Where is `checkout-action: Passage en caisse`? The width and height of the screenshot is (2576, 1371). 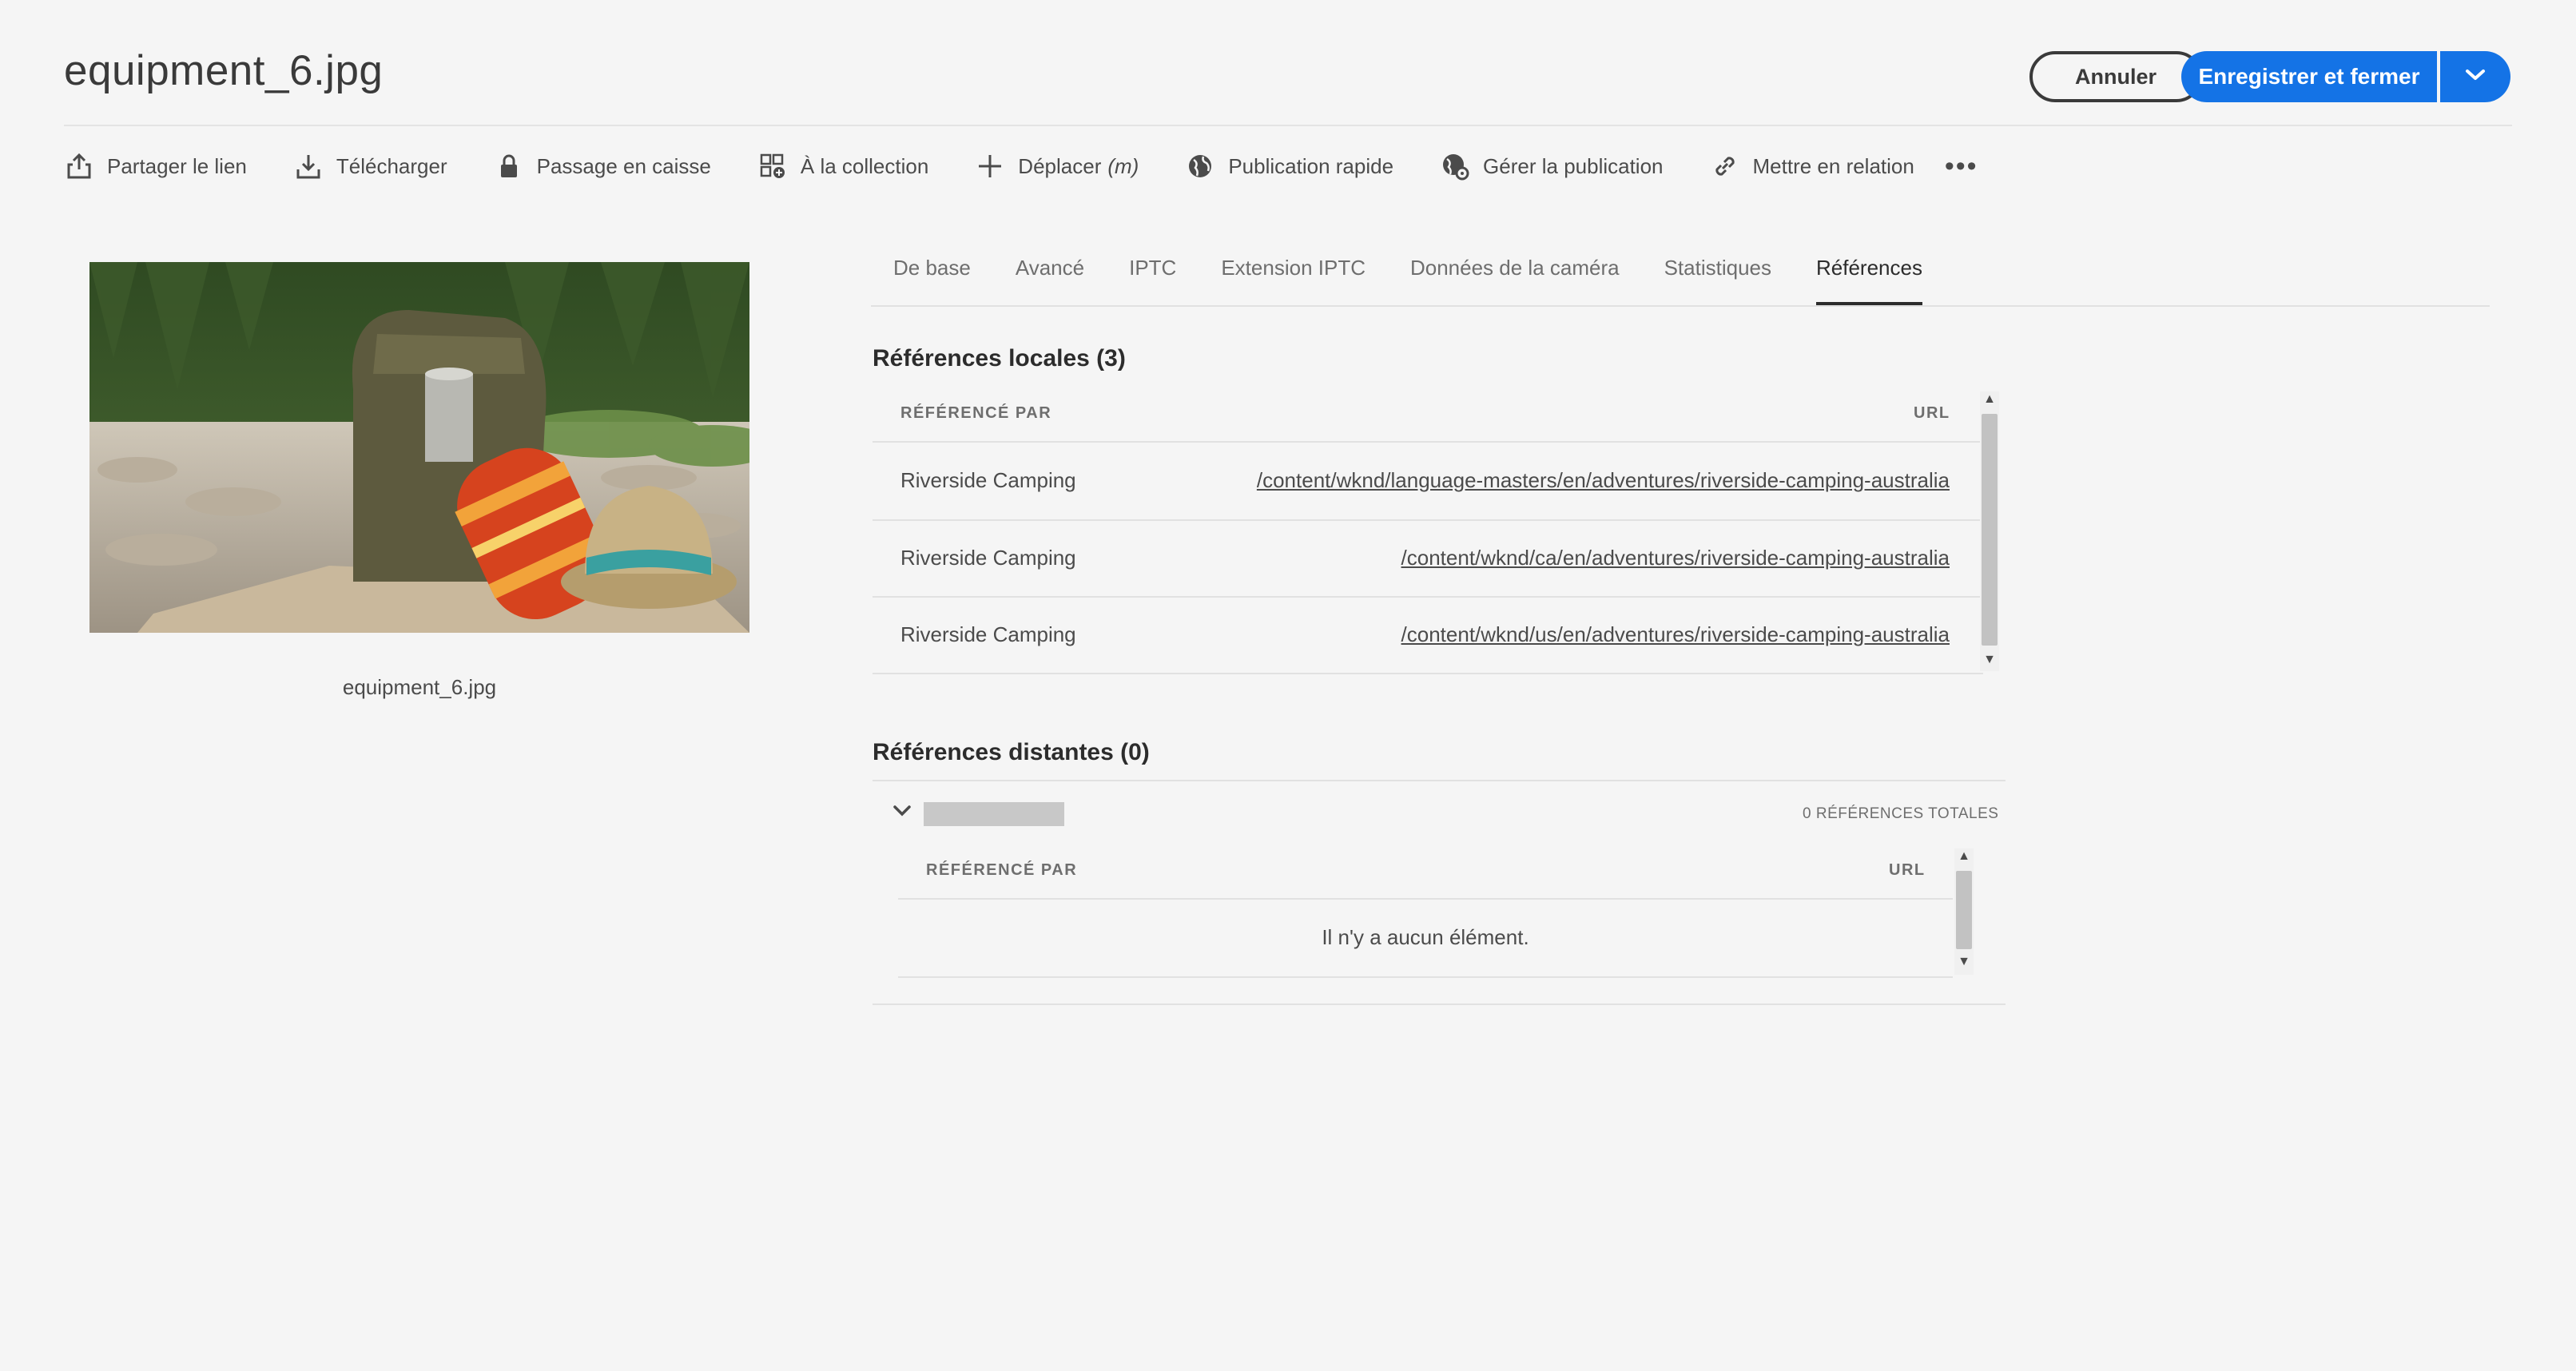
checkout-action: Passage en caisse is located at coordinates (602, 166).